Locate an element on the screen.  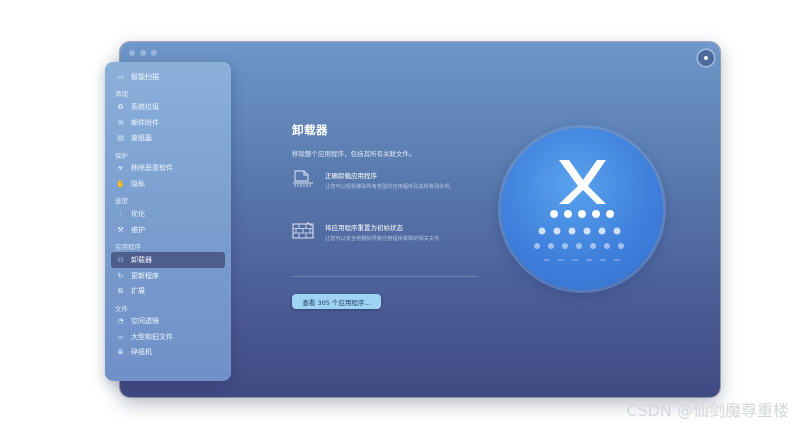
recycle-icon: ♻ is located at coordinates (120, 106).